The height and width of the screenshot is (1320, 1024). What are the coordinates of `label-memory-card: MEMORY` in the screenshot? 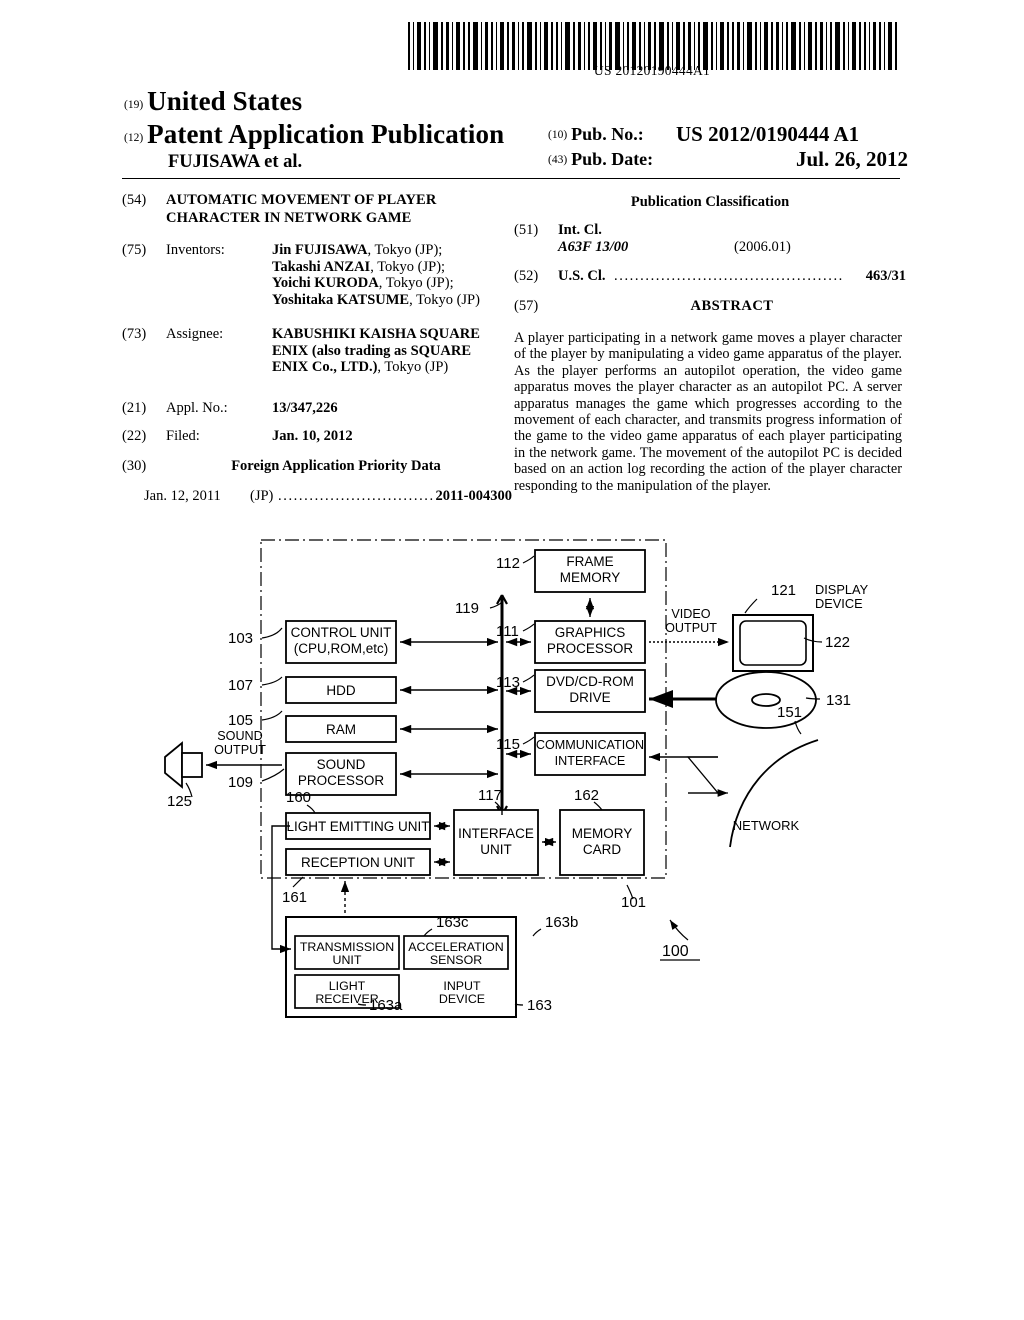 It's located at (602, 833).